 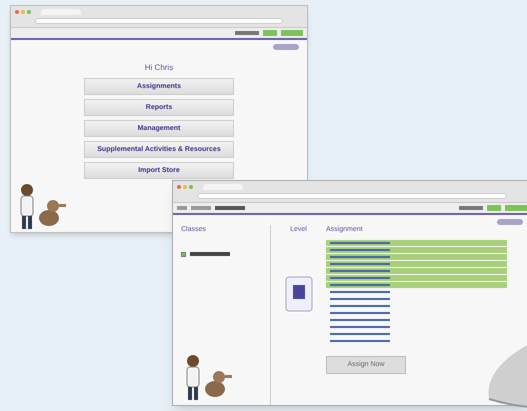 What do you see at coordinates (159, 68) in the screenshot?
I see `greeting: Hi Chris` at bounding box center [159, 68].